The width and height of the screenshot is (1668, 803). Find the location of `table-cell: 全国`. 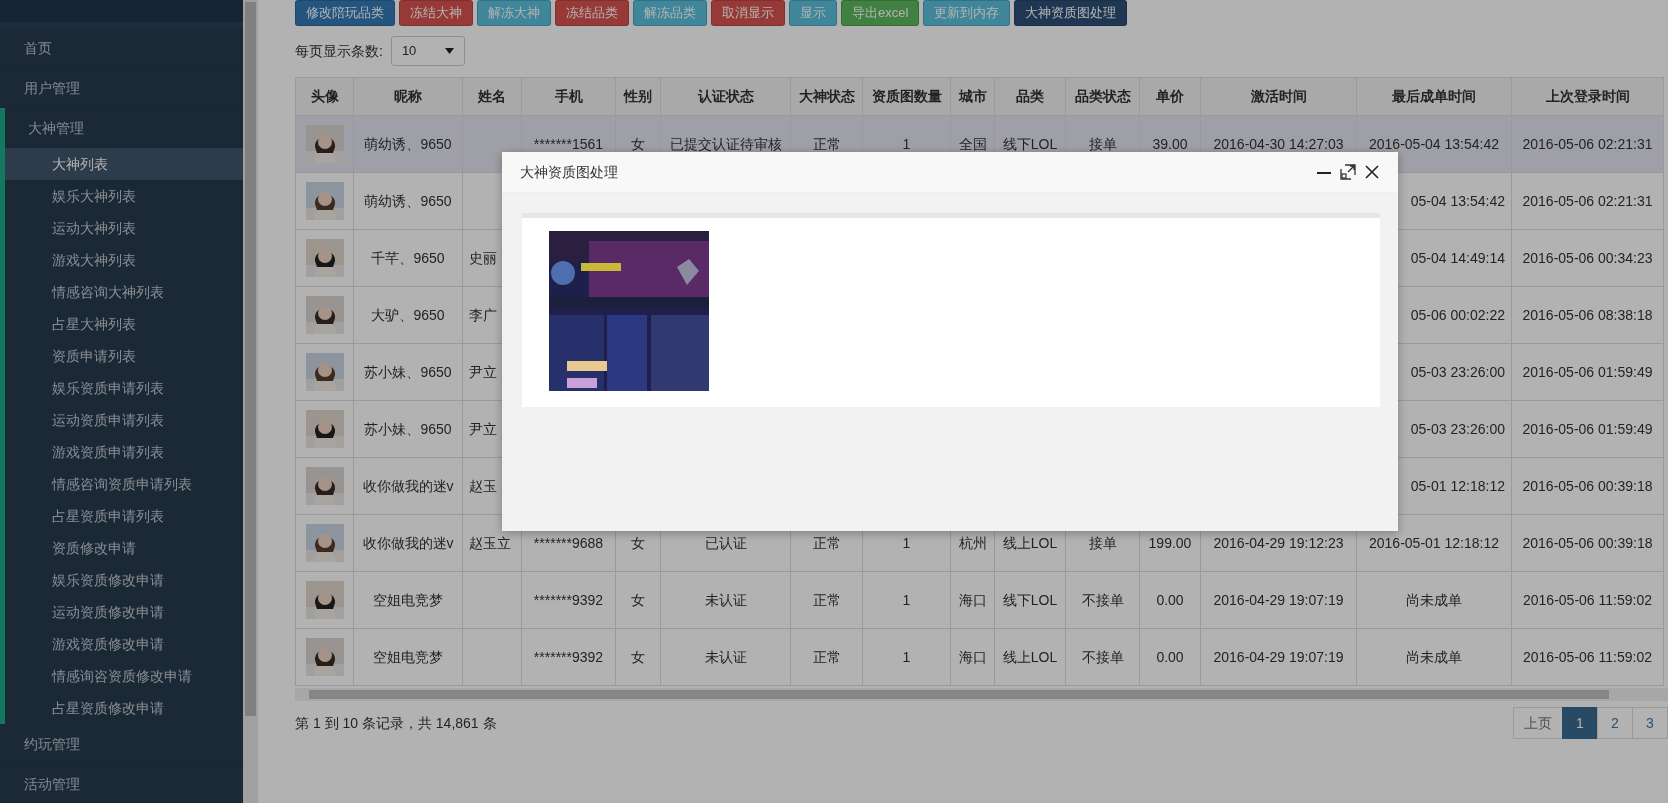

table-cell: 全国 is located at coordinates (972, 143).